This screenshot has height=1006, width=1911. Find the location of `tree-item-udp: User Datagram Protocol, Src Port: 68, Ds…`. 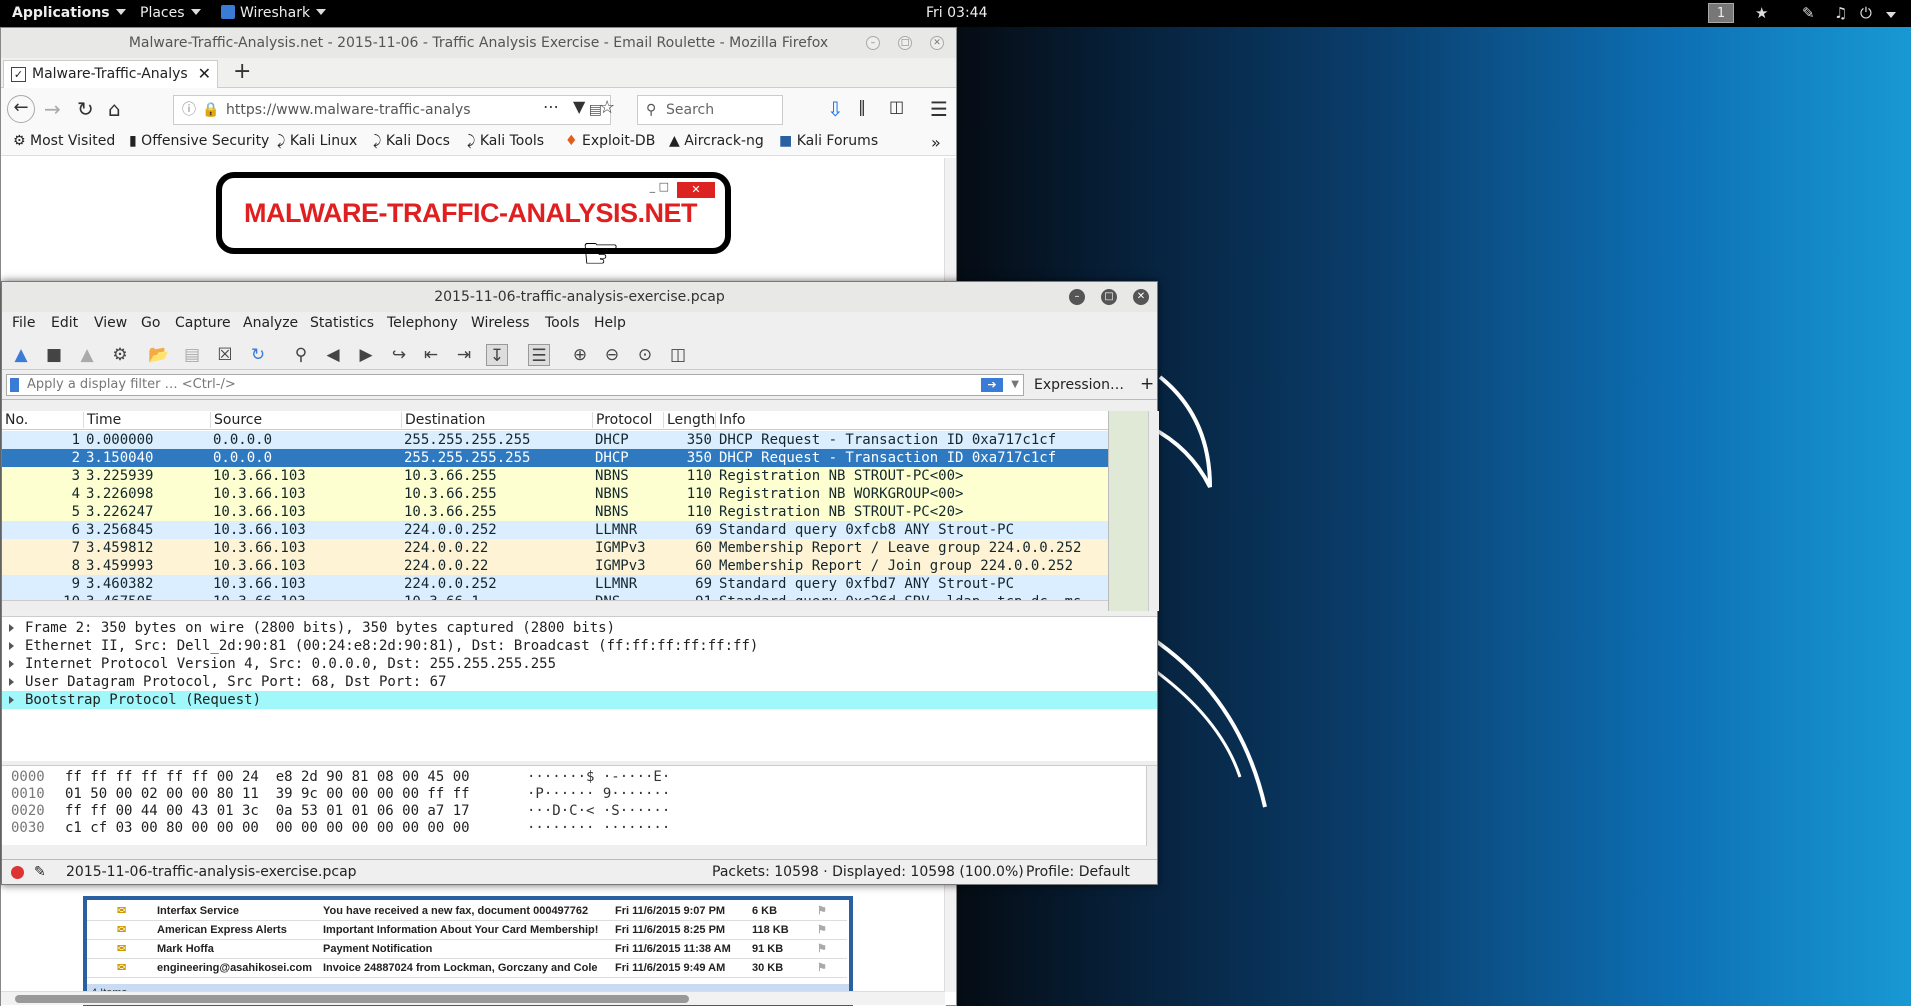

tree-item-udp: User Datagram Protocol, Src Port: 68, Ds… is located at coordinates (579, 682).